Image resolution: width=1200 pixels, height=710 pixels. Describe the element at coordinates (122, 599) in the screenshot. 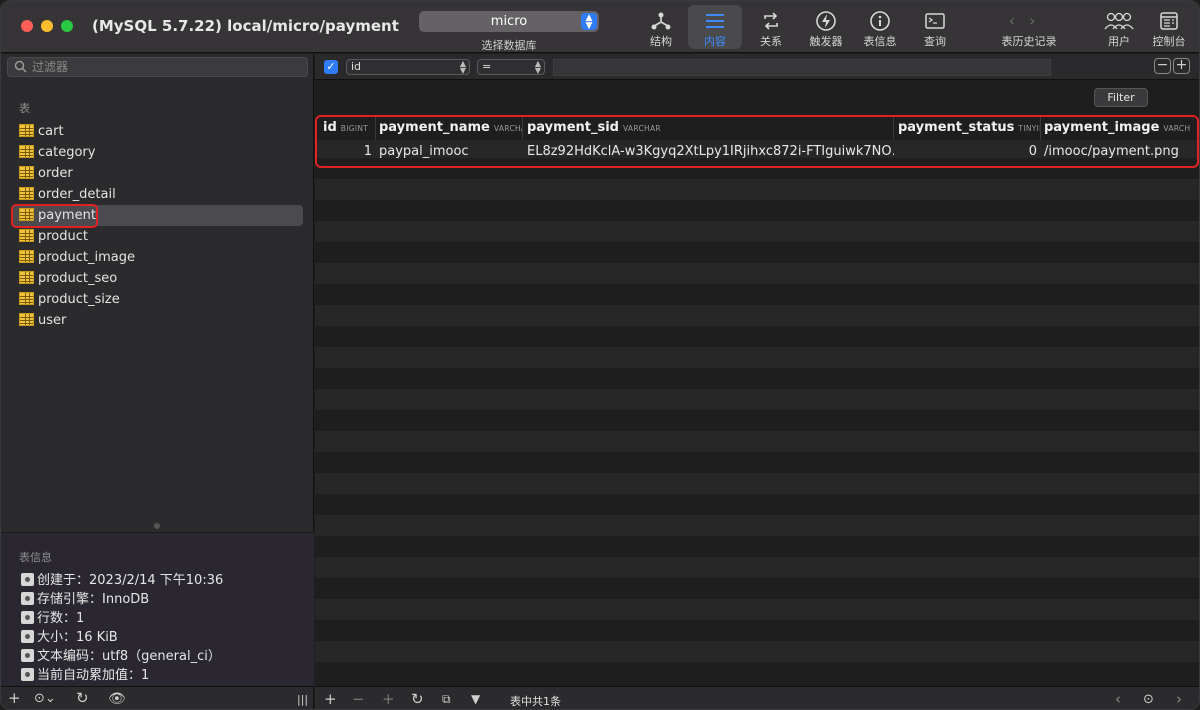

I see `info-row-engine: 存储引擎：InnoDB` at that location.